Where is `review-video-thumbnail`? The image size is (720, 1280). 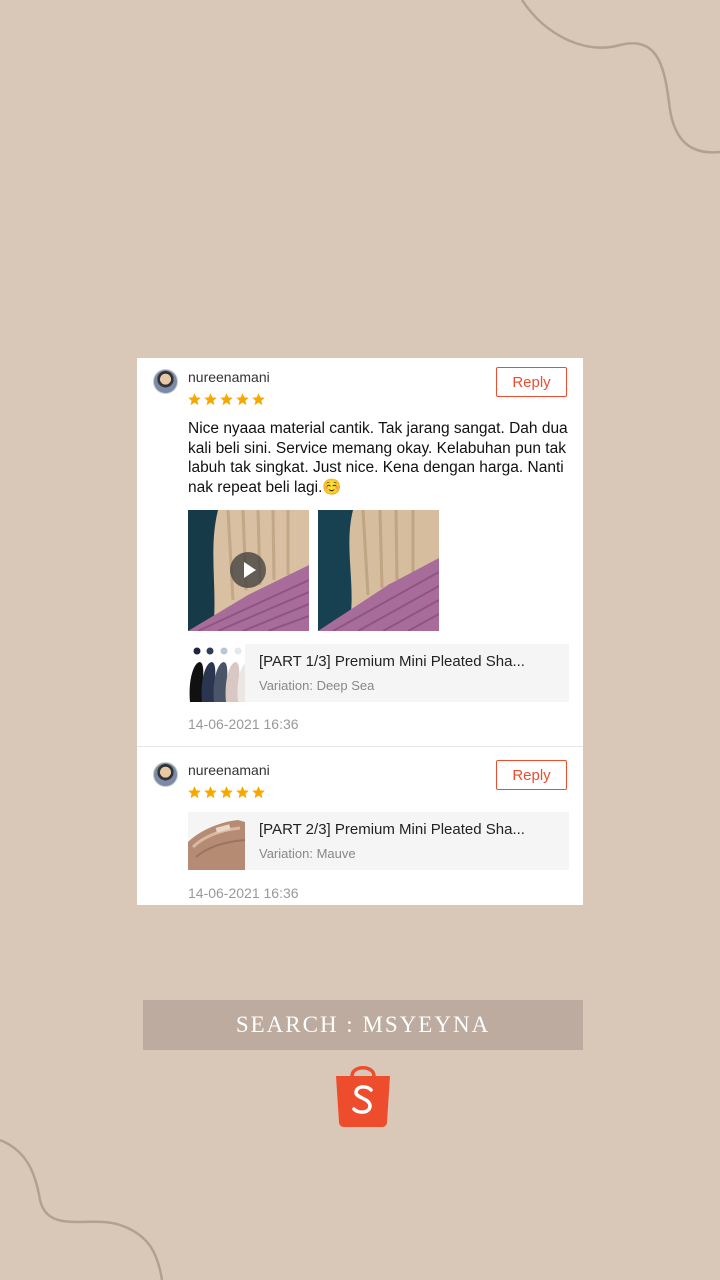 review-video-thumbnail is located at coordinates (248, 570).